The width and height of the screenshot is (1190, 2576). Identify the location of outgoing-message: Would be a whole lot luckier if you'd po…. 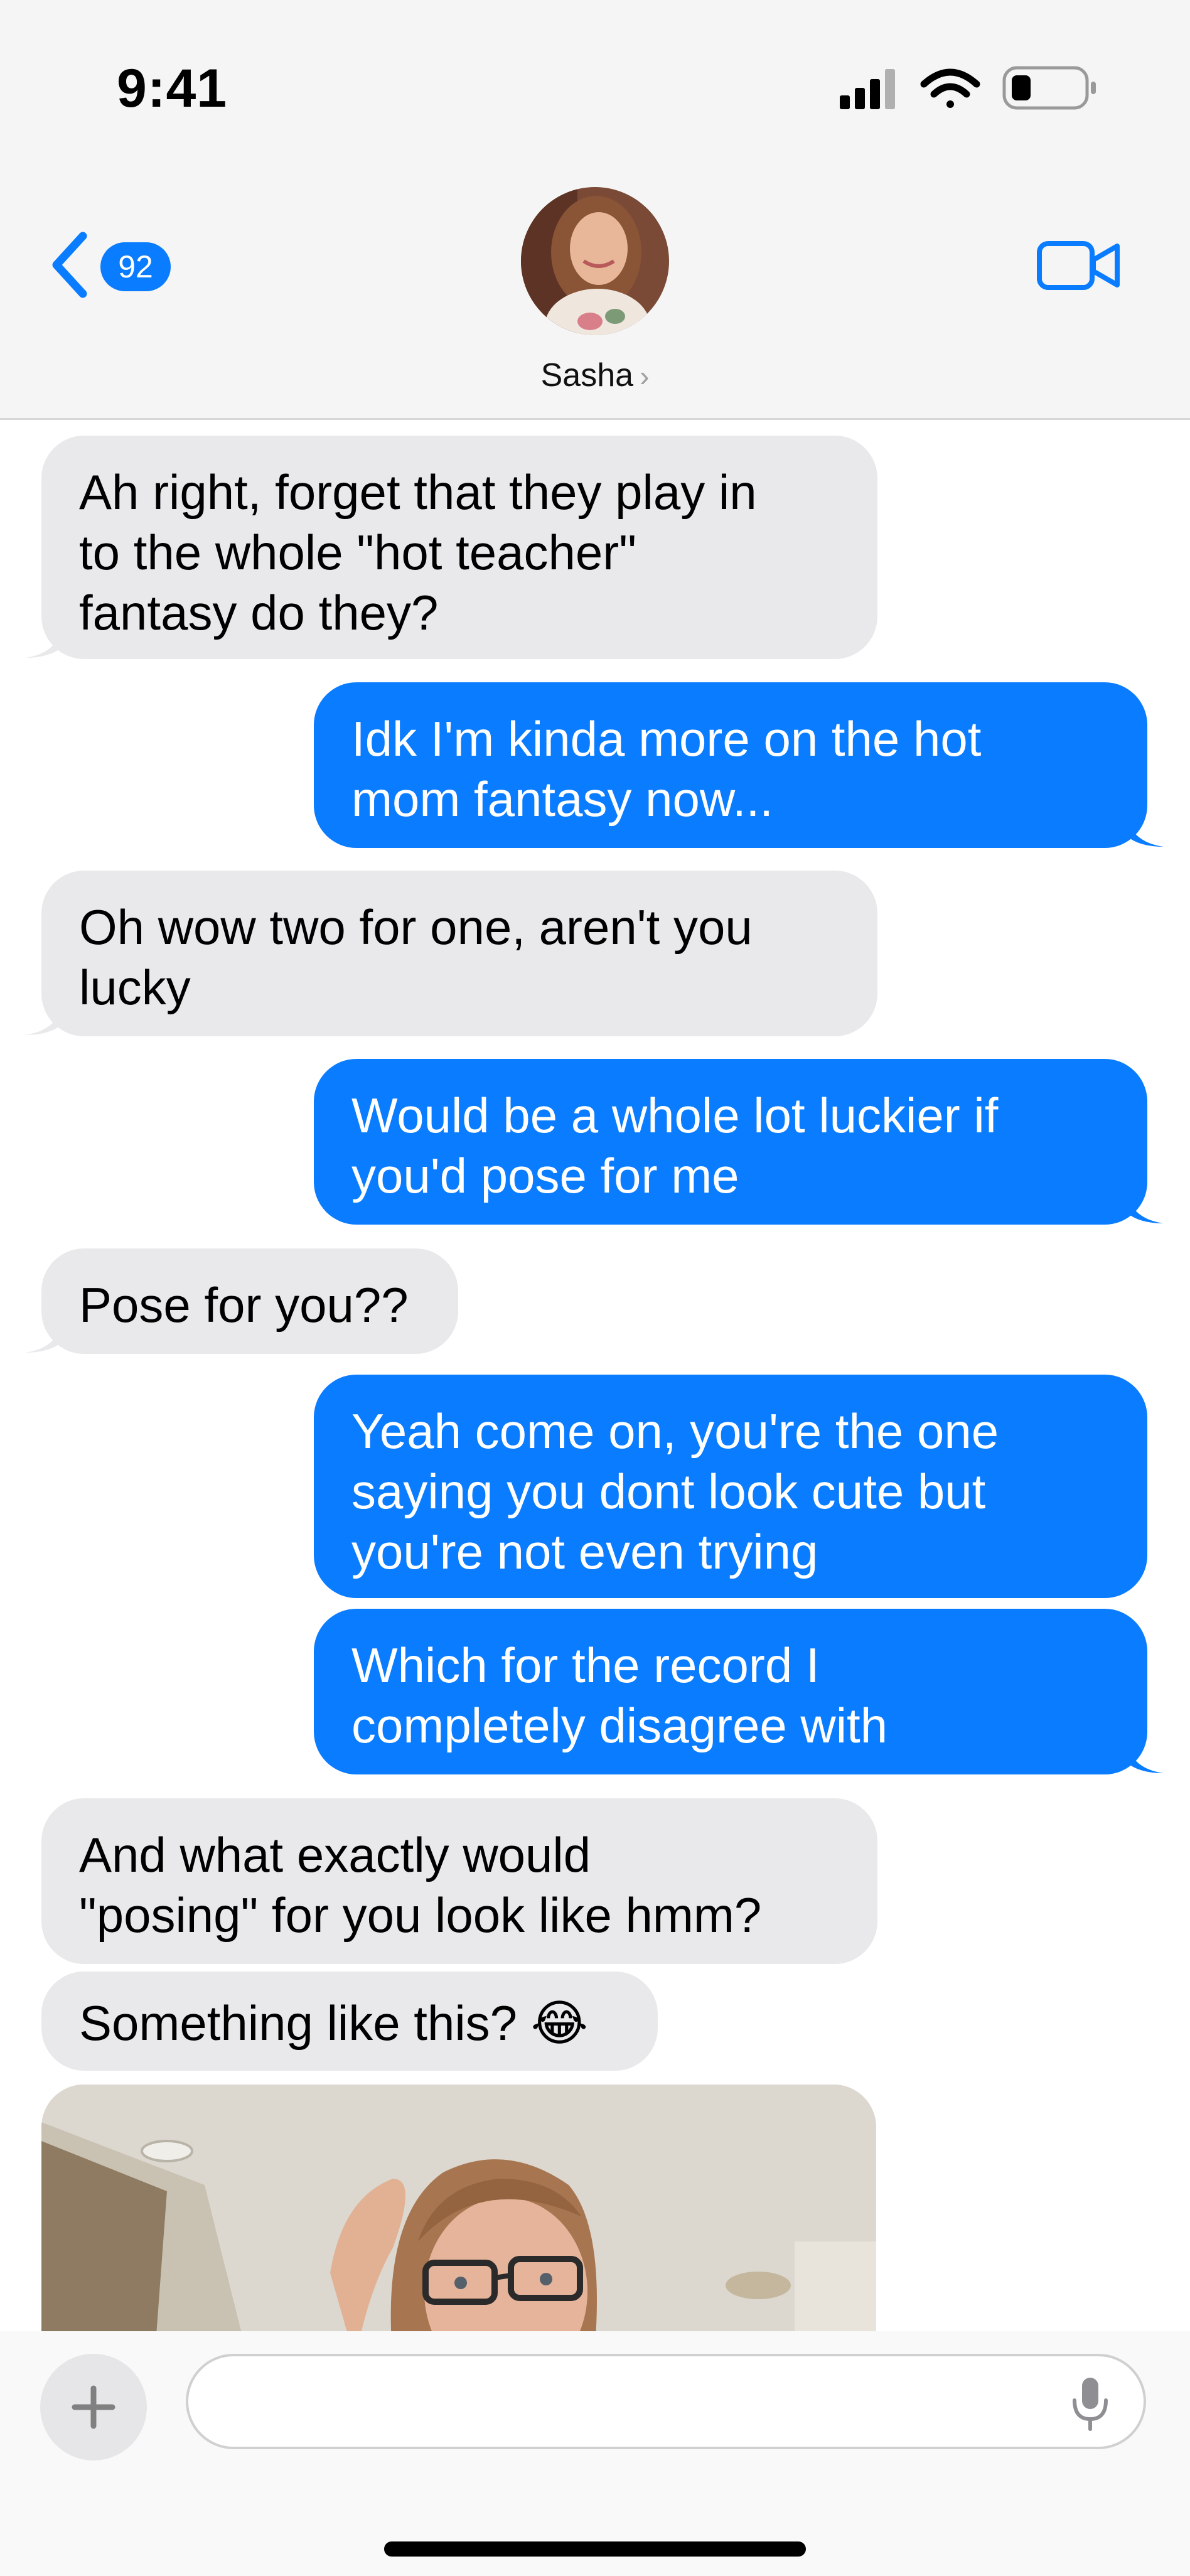
(730, 1142).